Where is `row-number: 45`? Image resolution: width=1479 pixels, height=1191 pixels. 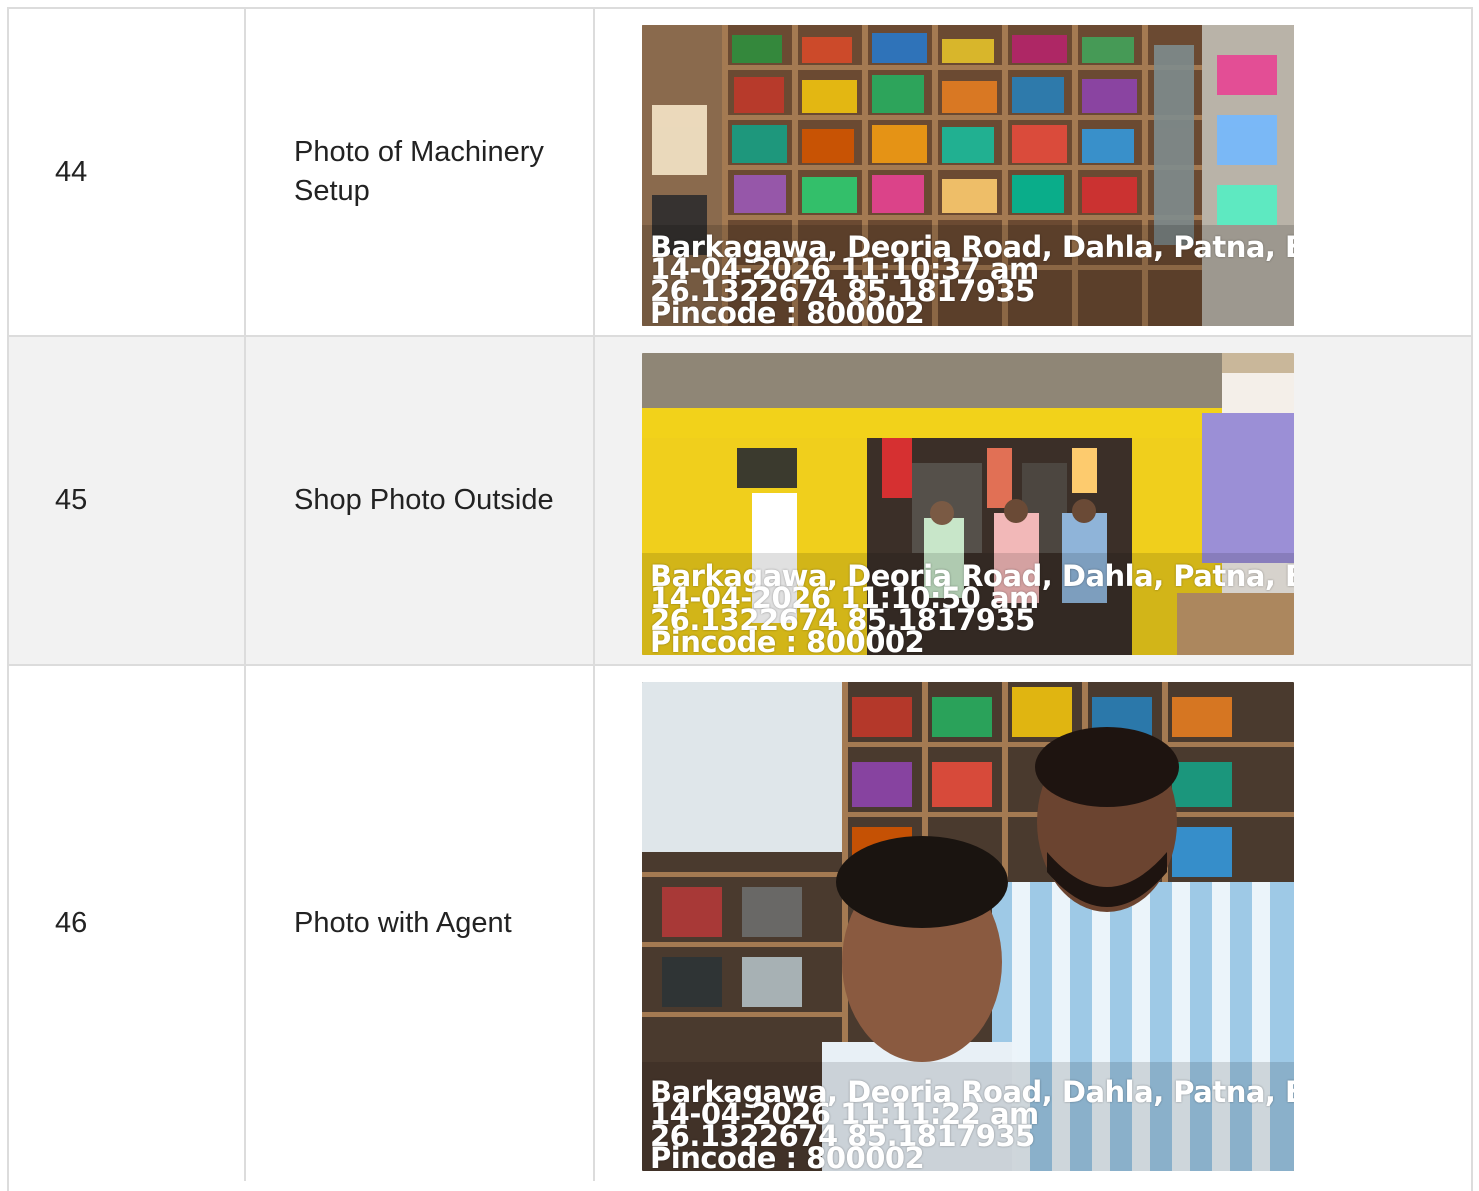
row-number: 45 is located at coordinates (127, 500).